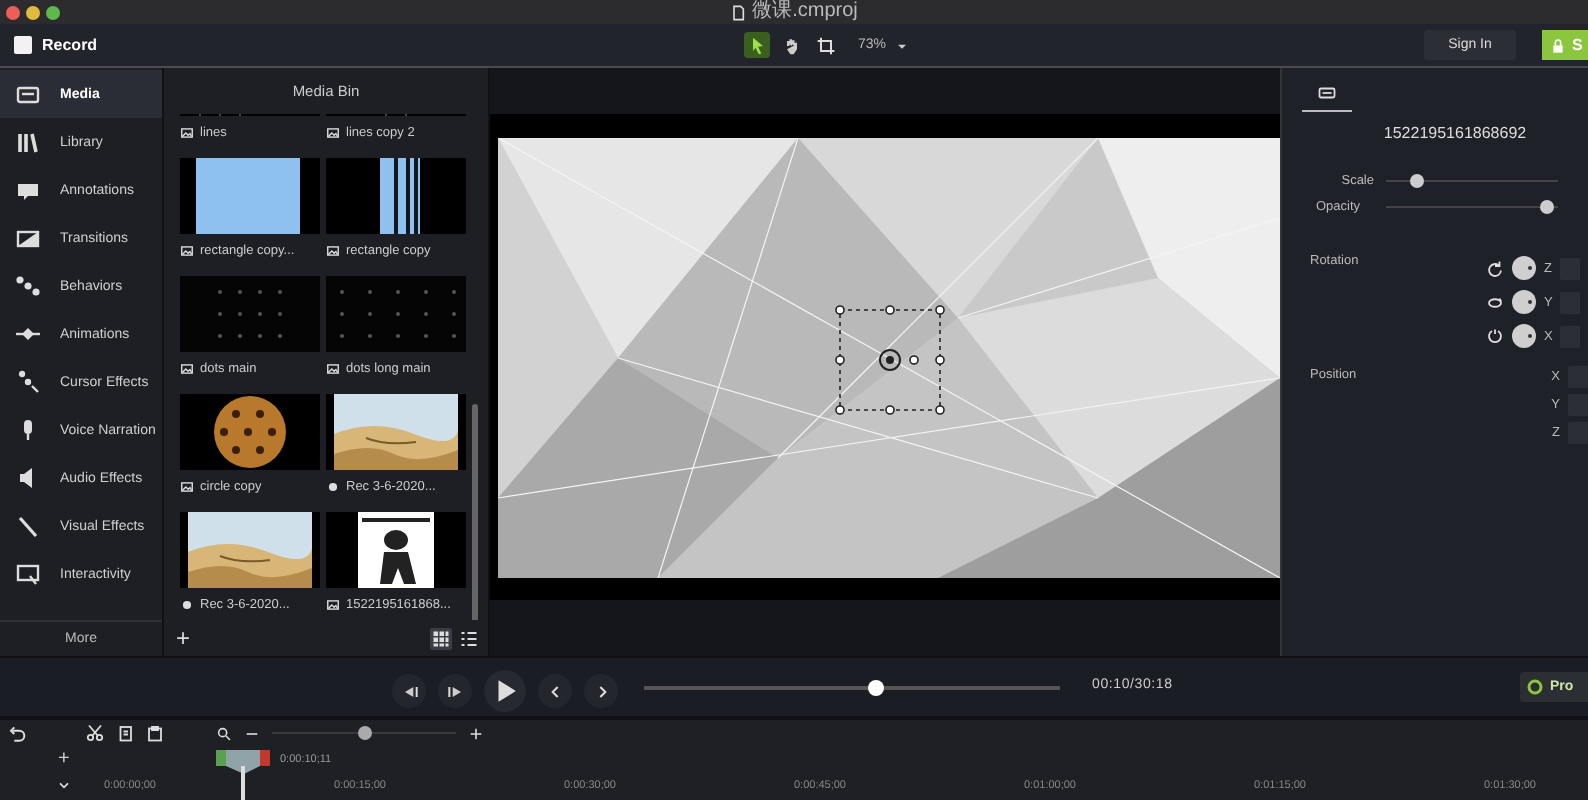 This screenshot has width=1588, height=800. I want to click on lock-icon, so click(1558, 45).